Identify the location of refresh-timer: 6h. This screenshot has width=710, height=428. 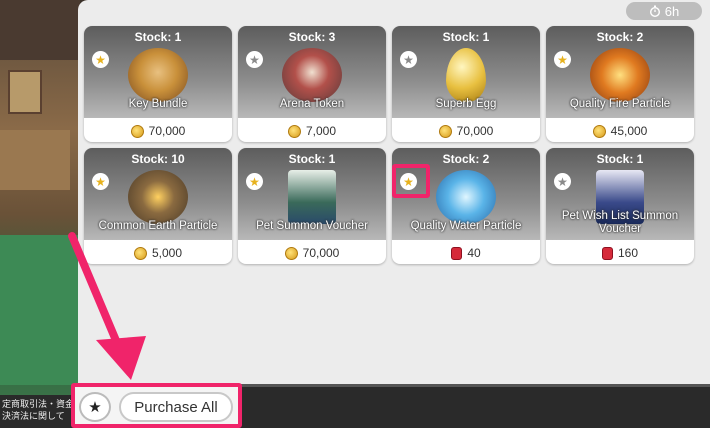
(664, 11).